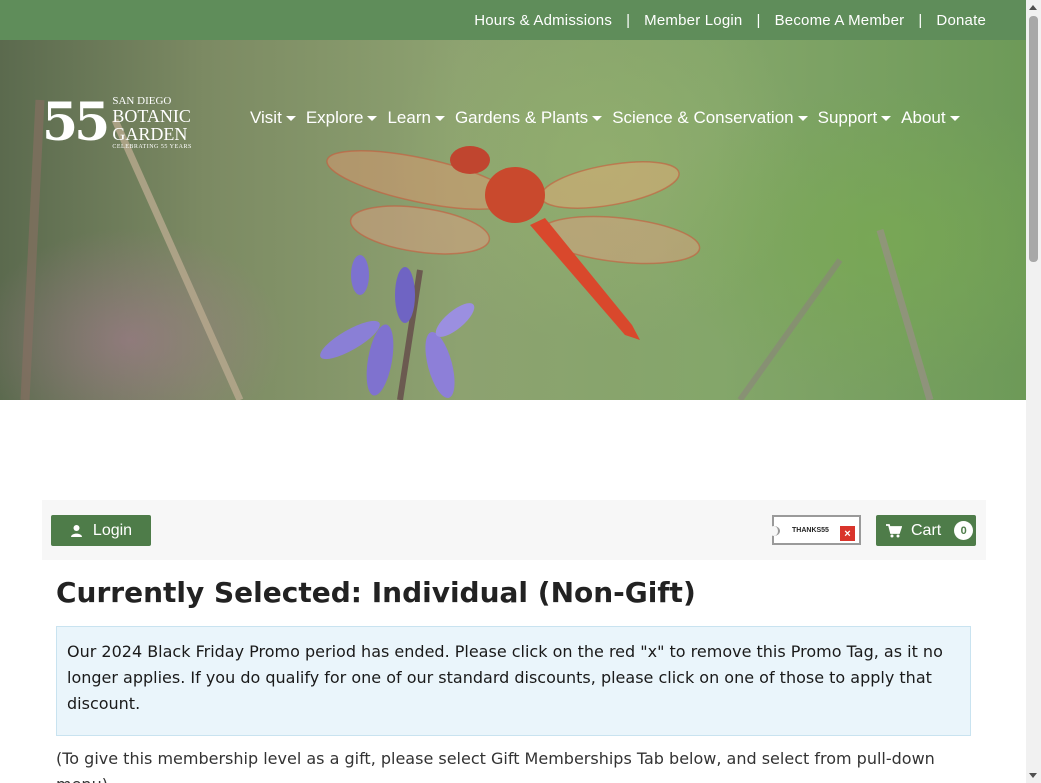  Describe the element at coordinates (894, 530) in the screenshot. I see `cart-icon` at that location.